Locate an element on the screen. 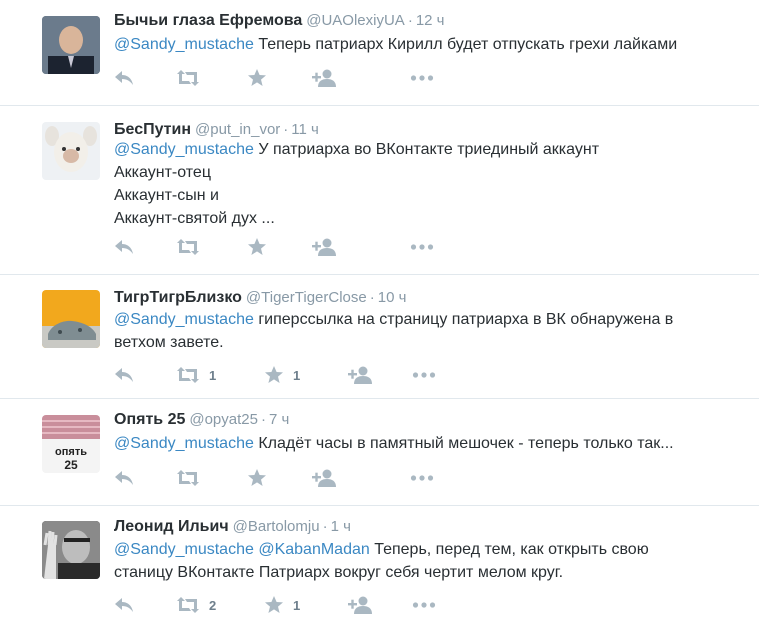 Image resolution: width=759 pixels, height=635 pixels. tweet-header: БесПутин @put_in_vor · 11 ч is located at coordinates (216, 130).